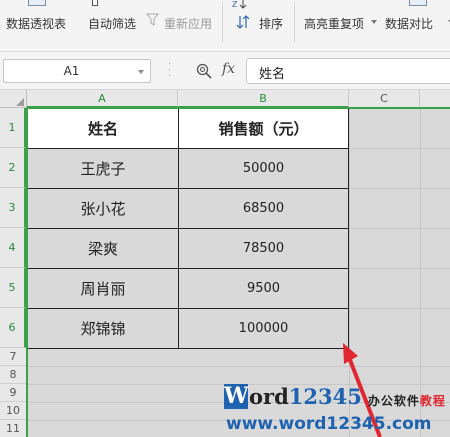 This screenshot has height=437, width=450. Describe the element at coordinates (228, 69) in the screenshot. I see `insert-function-button: fx` at that location.